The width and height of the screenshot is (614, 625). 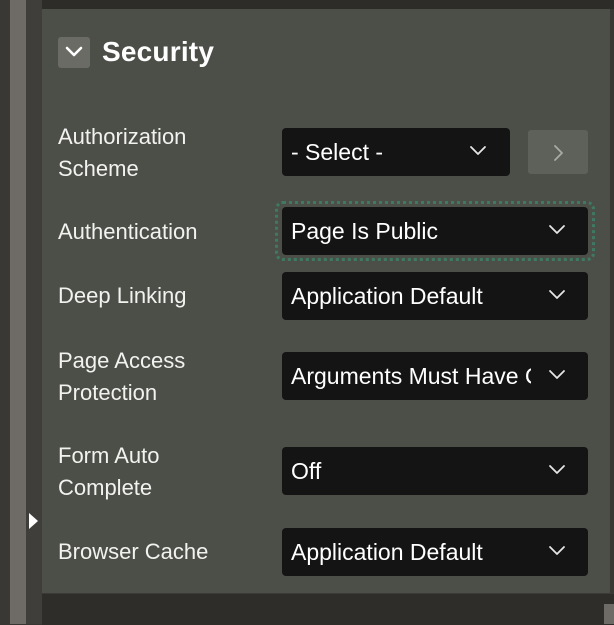 I want to click on form-auto-complete-label: Form Auto Complete, so click(x=109, y=471).